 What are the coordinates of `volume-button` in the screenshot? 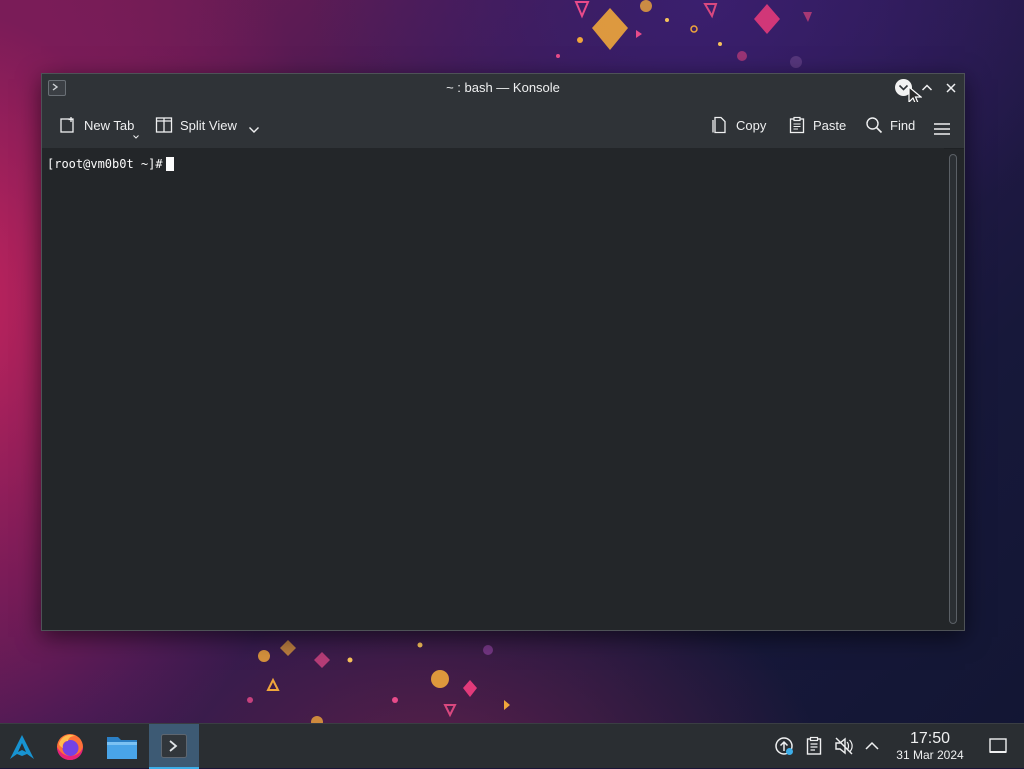 It's located at (844, 746).